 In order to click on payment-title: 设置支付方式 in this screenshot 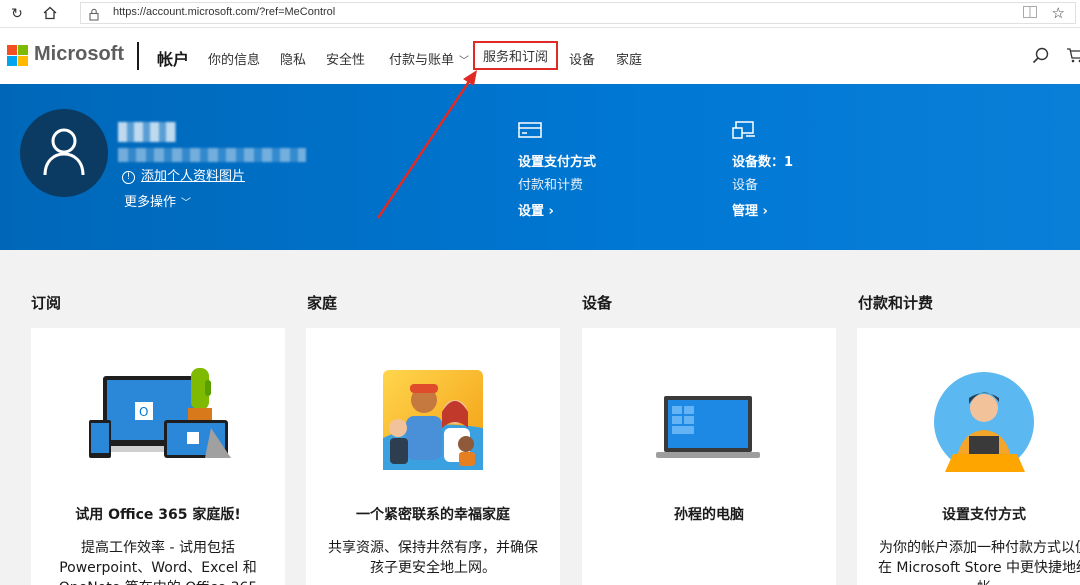, I will do `click(557, 162)`.